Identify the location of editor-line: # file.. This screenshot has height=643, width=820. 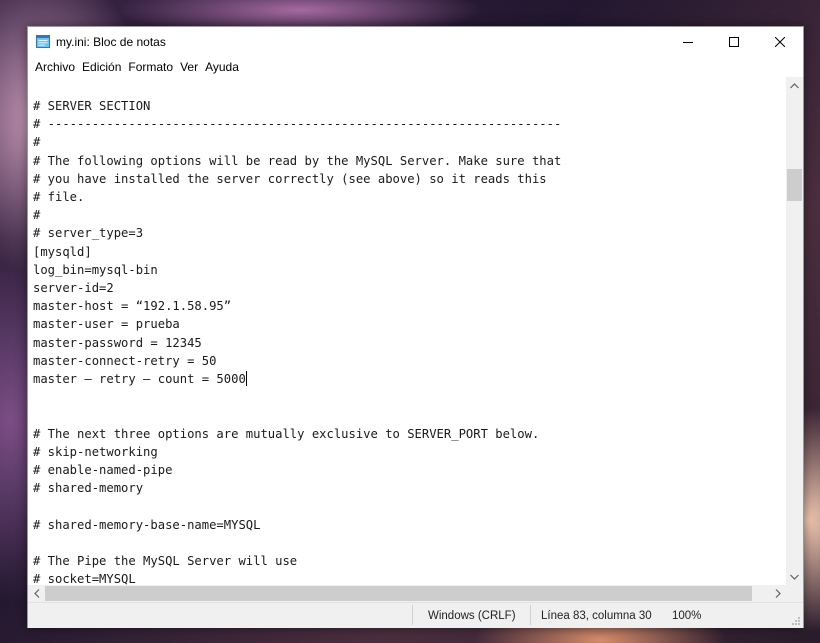
(59, 197).